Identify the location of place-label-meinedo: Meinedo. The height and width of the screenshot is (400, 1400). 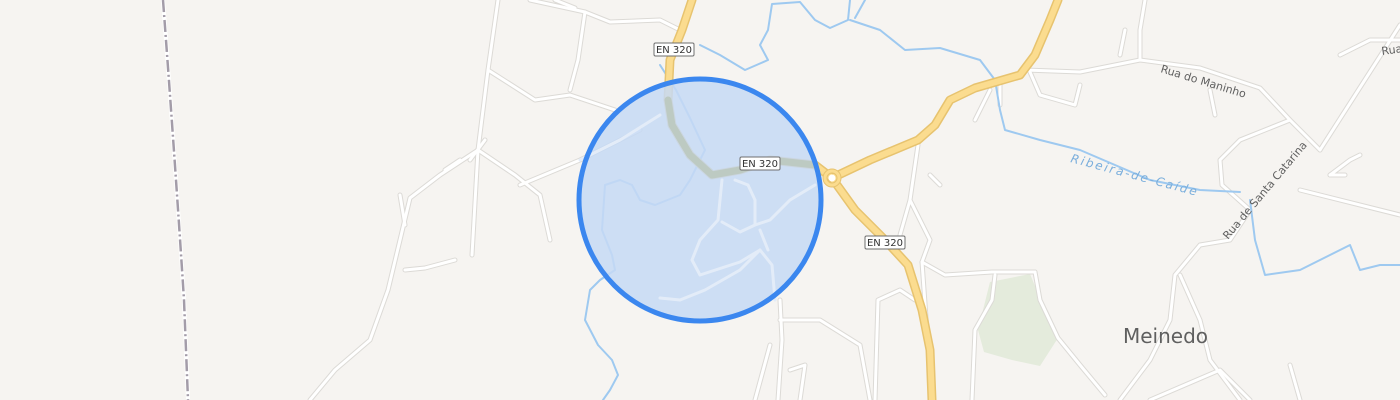
(1165, 336).